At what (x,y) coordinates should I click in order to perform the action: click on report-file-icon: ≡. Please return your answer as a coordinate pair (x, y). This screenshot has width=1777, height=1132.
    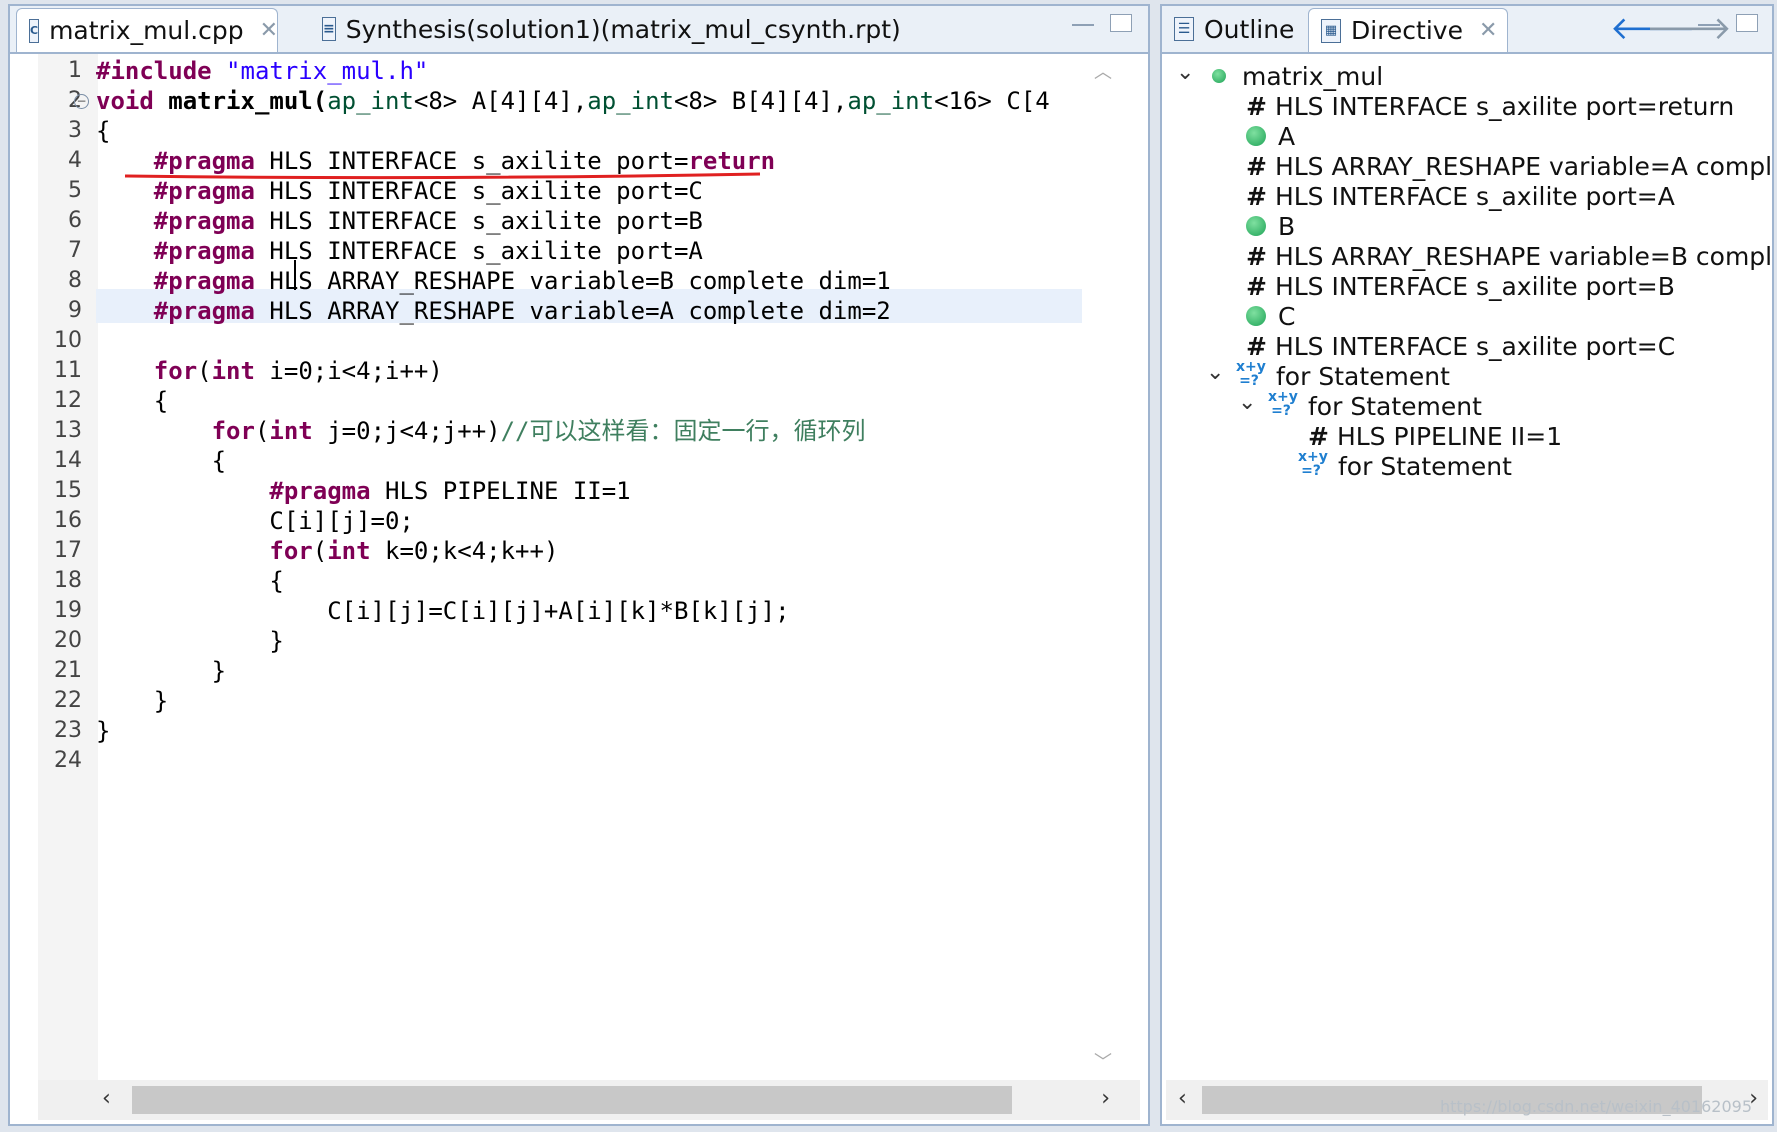
    Looking at the image, I should click on (329, 29).